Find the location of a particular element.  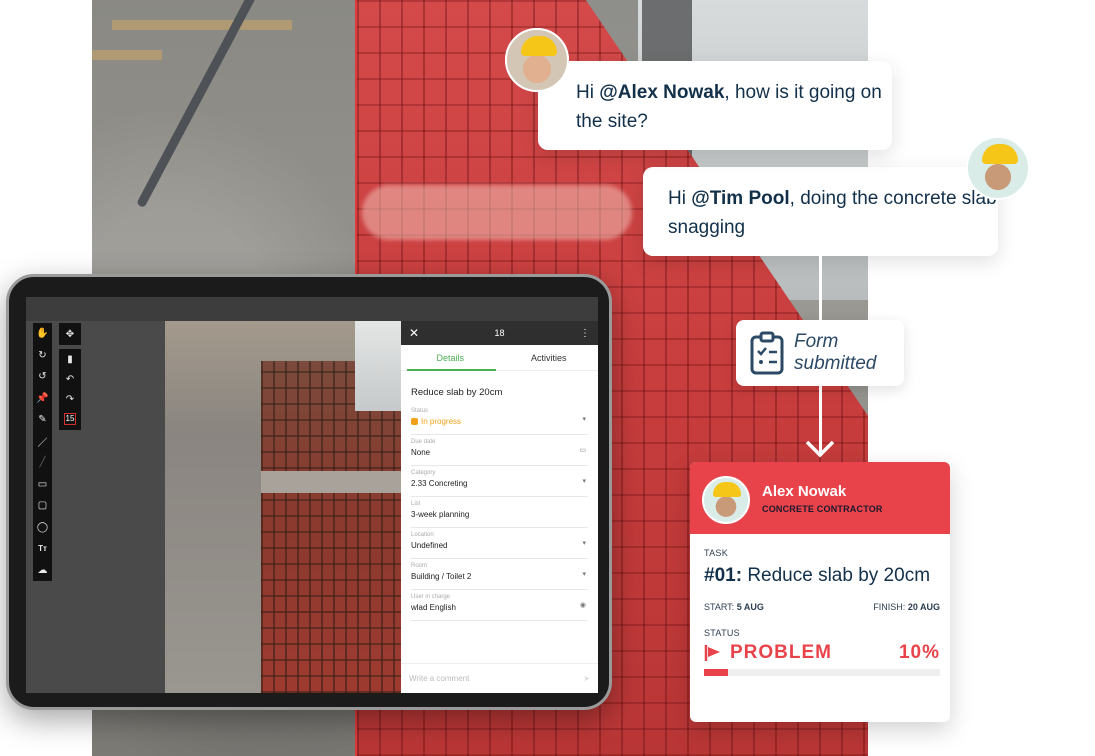

task-title: #01: Reduce slab by 20cm is located at coordinates (822, 575).